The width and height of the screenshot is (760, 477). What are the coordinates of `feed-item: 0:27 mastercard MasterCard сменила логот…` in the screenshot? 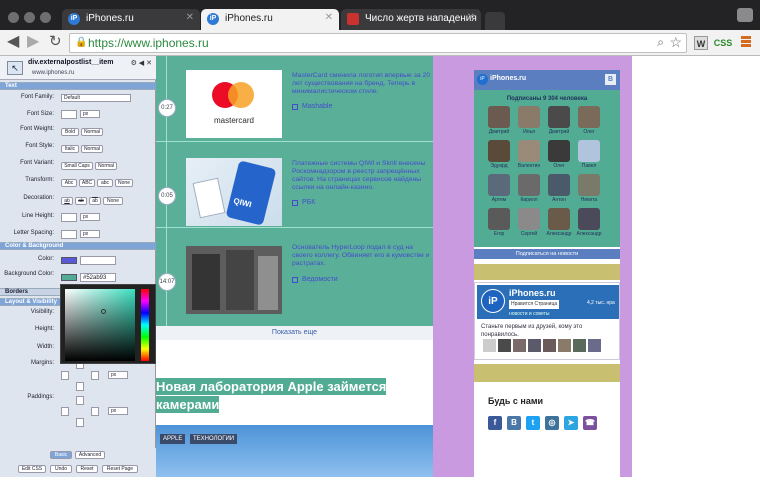 It's located at (294, 99).